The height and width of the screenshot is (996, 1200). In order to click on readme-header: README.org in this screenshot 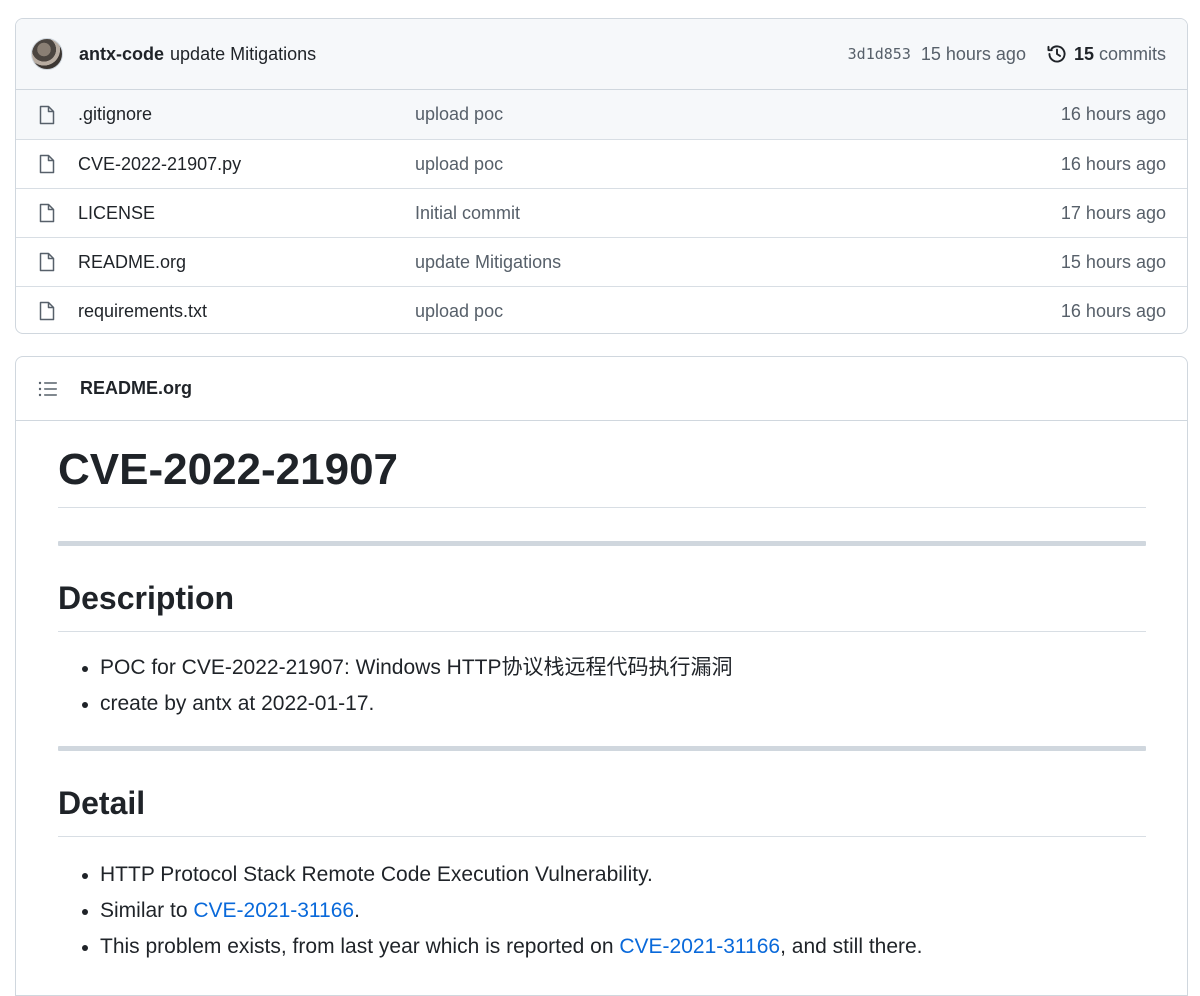, I will do `click(601, 389)`.